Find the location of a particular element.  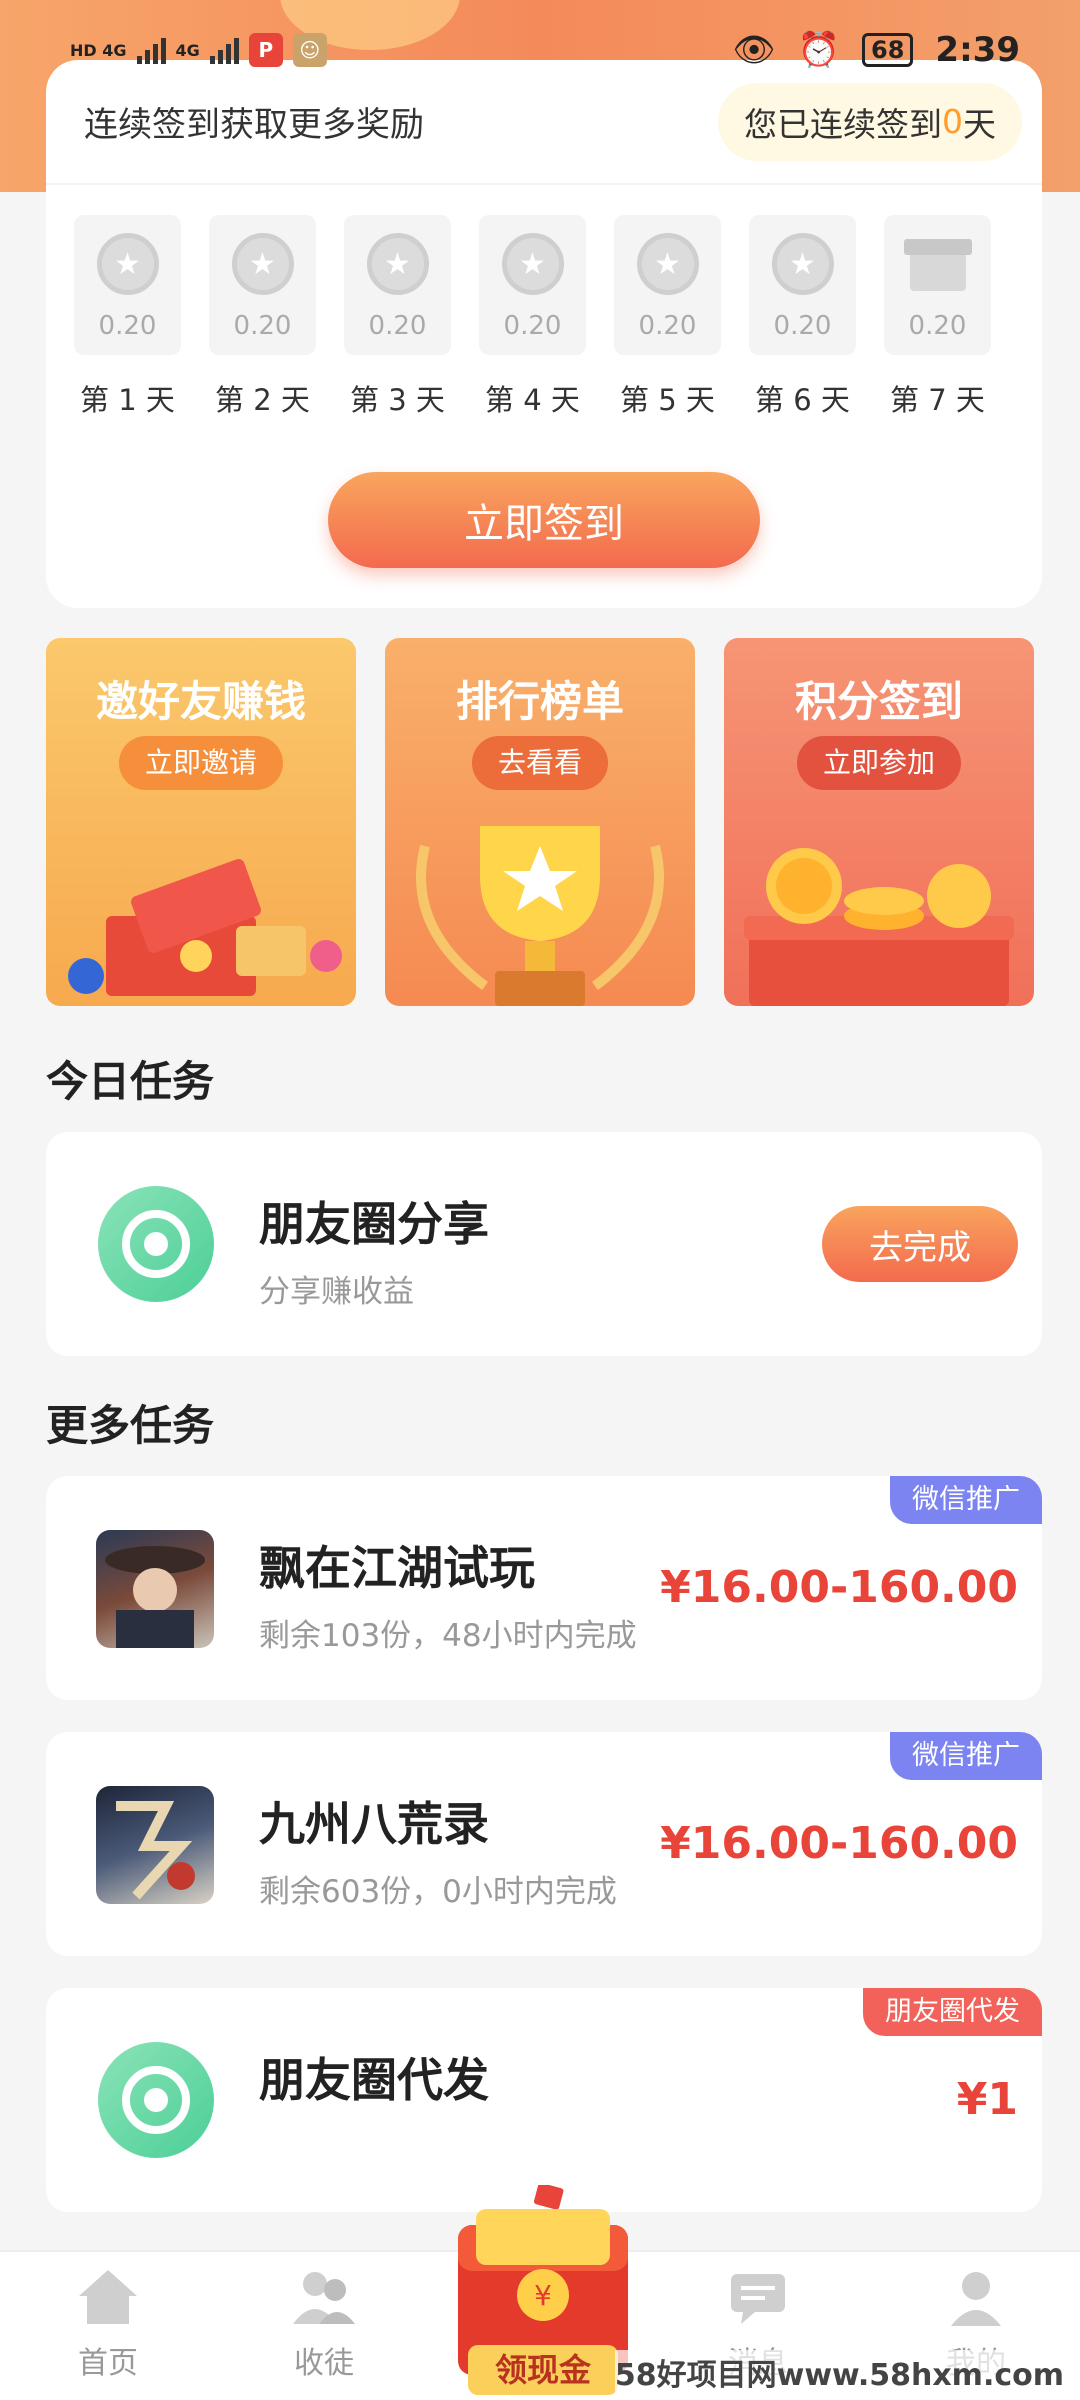

alarm-icon: ⏰ is located at coordinates (819, 50).